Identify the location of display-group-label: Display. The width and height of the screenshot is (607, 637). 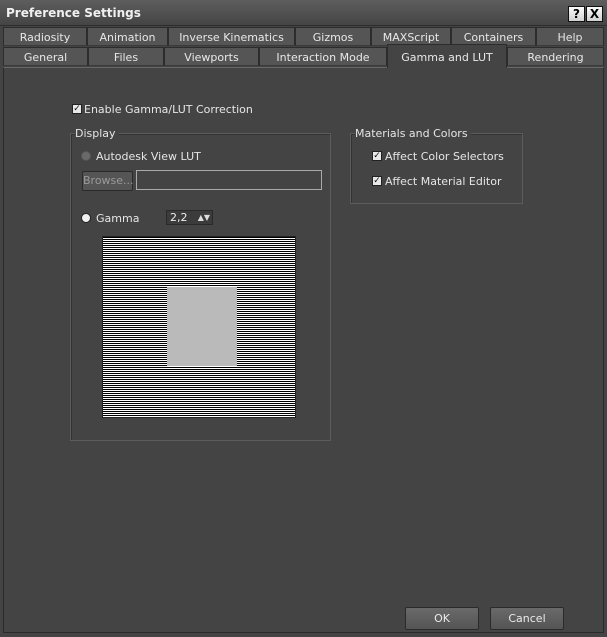
(97, 133).